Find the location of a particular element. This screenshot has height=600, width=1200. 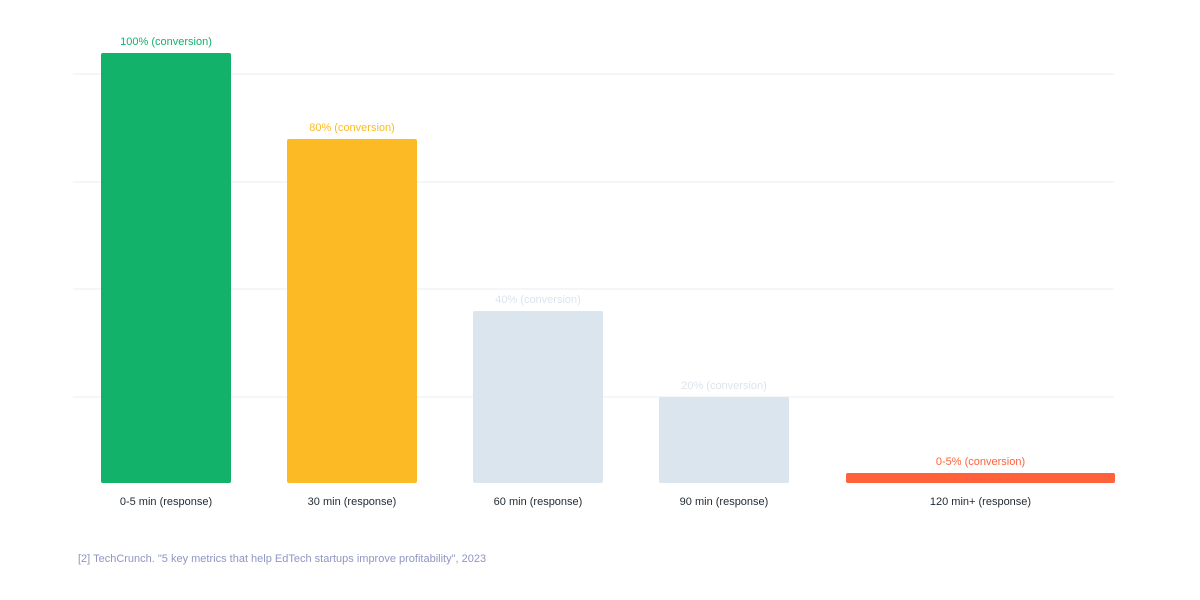

category-label: 0-5 min (response) is located at coordinates (166, 502).